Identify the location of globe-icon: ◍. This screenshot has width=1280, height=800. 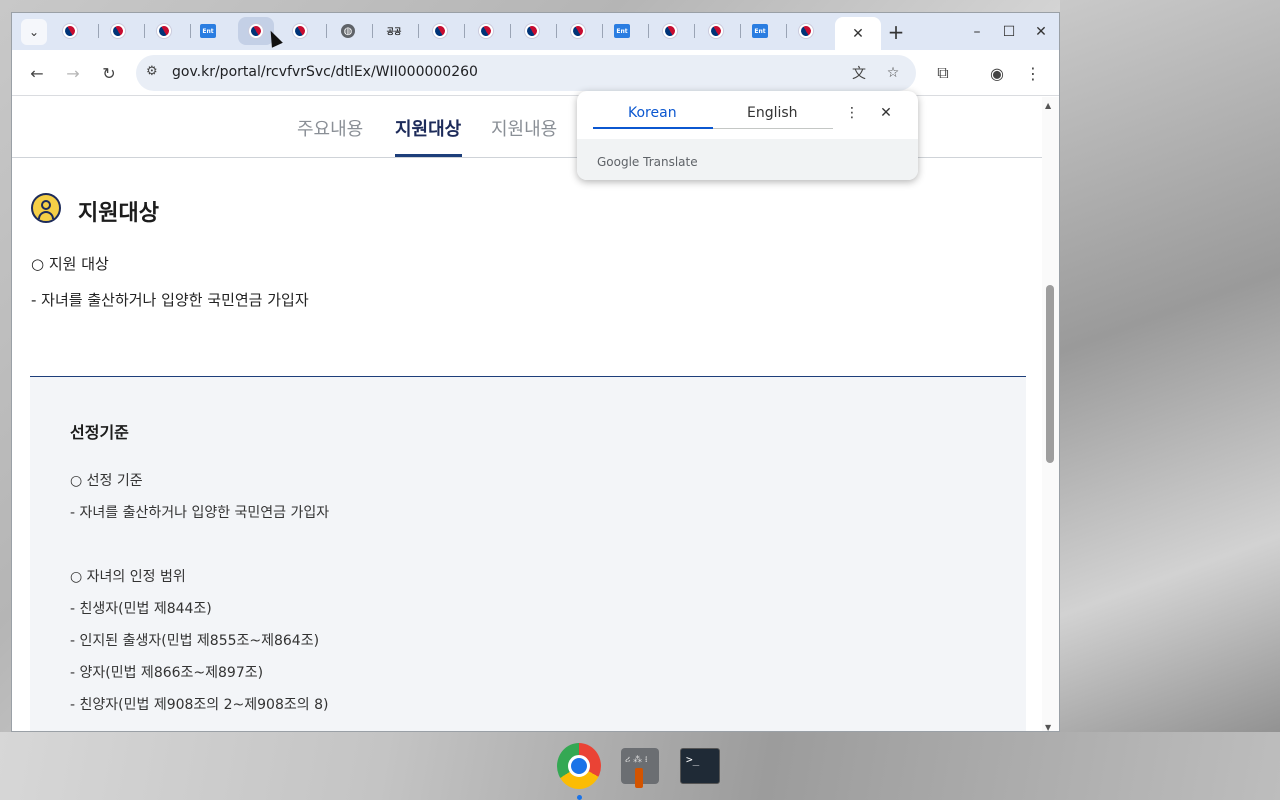
(348, 31).